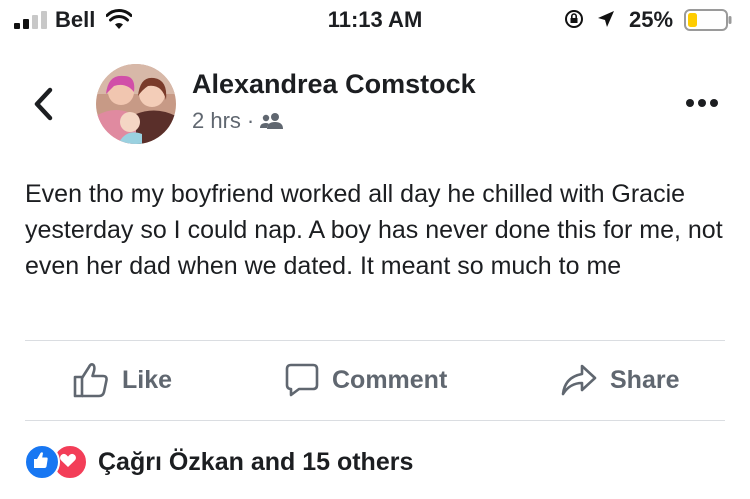  I want to click on reaction-summary: Çağrı Özkan and 15 others, so click(218, 462).